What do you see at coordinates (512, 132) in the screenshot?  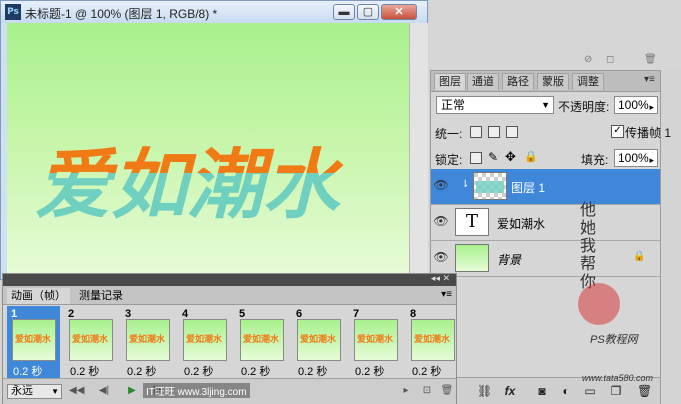 I see `unify-style-icon` at bounding box center [512, 132].